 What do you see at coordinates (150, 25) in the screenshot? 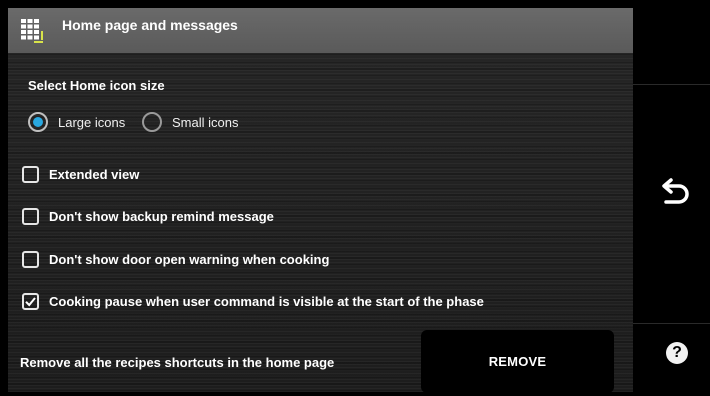
I see `page-title: Home page and messages` at bounding box center [150, 25].